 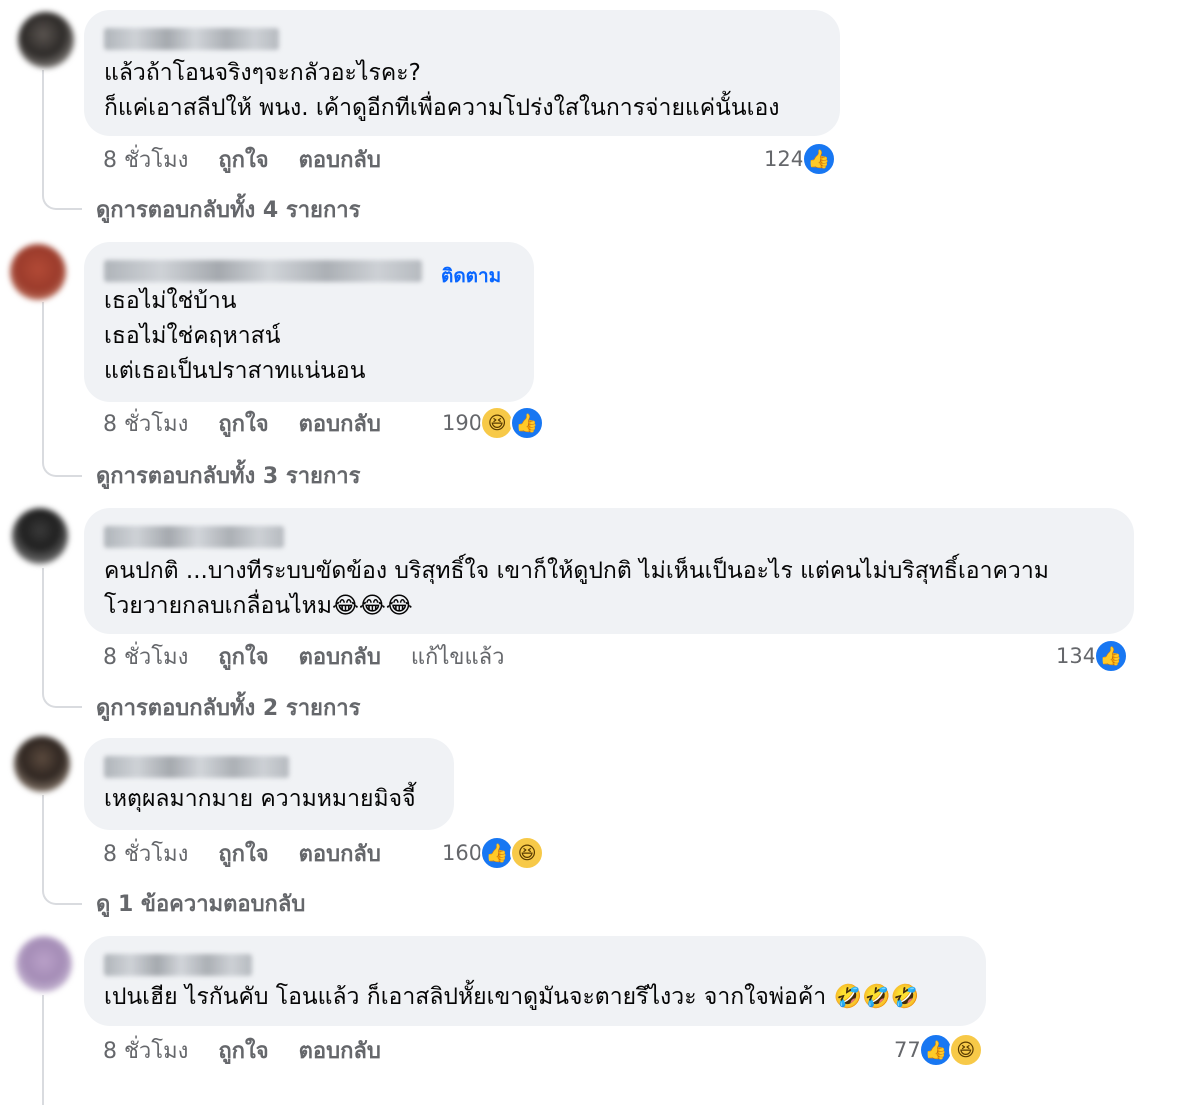 What do you see at coordinates (228, 475) in the screenshot?
I see `view-replies-link: ดูการตอบกลับทั้ง 3 รายการ` at bounding box center [228, 475].